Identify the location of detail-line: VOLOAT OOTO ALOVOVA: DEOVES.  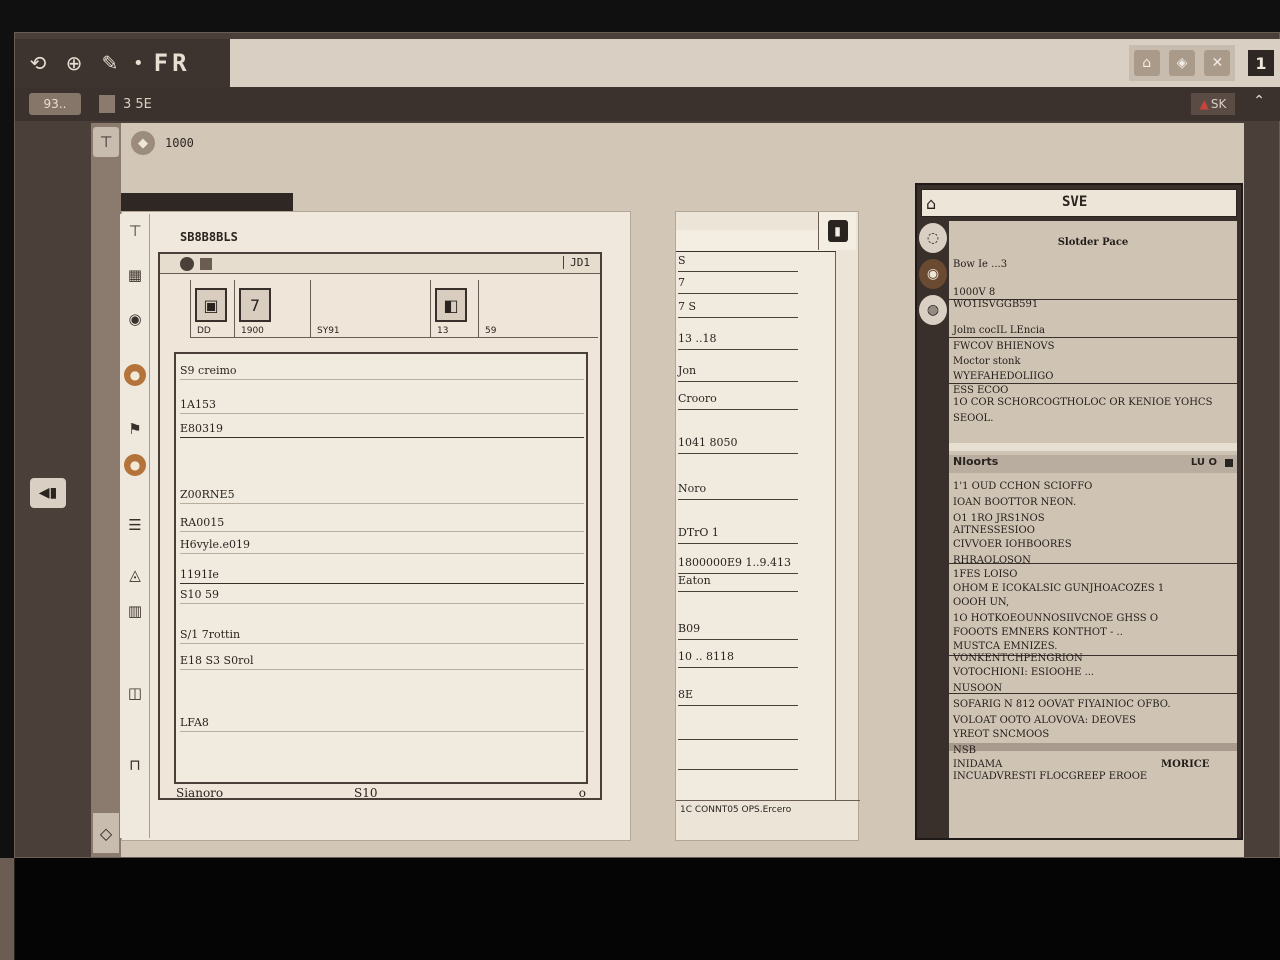
(1045, 720).